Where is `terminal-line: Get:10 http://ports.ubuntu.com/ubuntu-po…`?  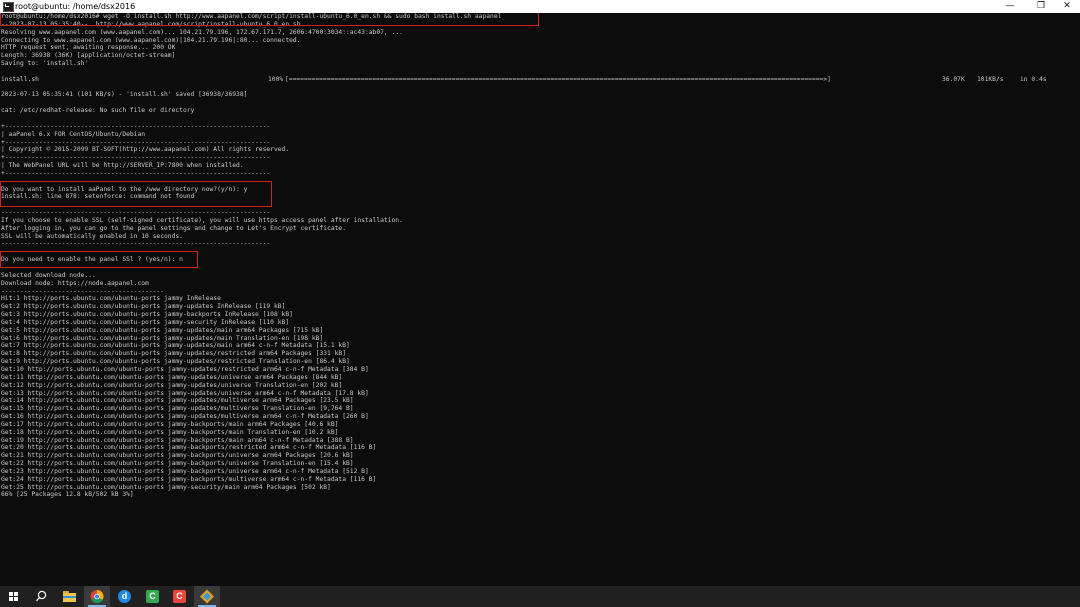 terminal-line: Get:10 http://ports.ubuntu.com/ubuntu-po… is located at coordinates (185, 369).